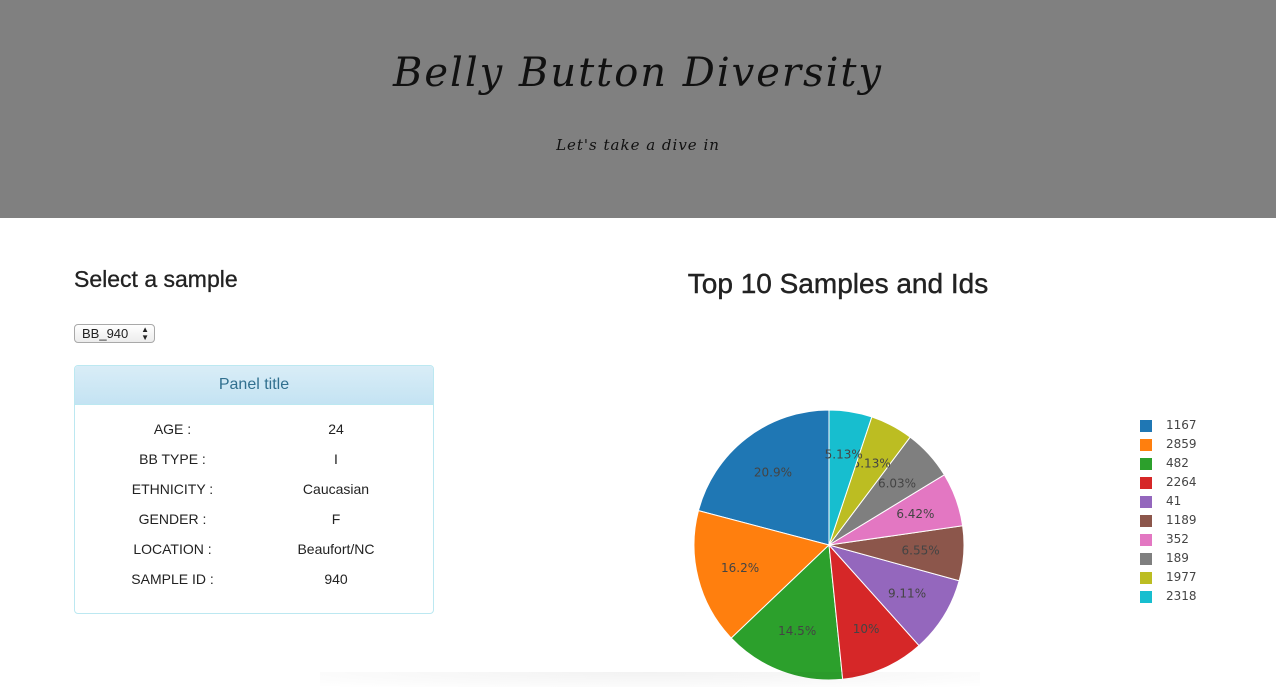 This screenshot has height=687, width=1276. I want to click on legend-item-41: 41, so click(1190, 503).